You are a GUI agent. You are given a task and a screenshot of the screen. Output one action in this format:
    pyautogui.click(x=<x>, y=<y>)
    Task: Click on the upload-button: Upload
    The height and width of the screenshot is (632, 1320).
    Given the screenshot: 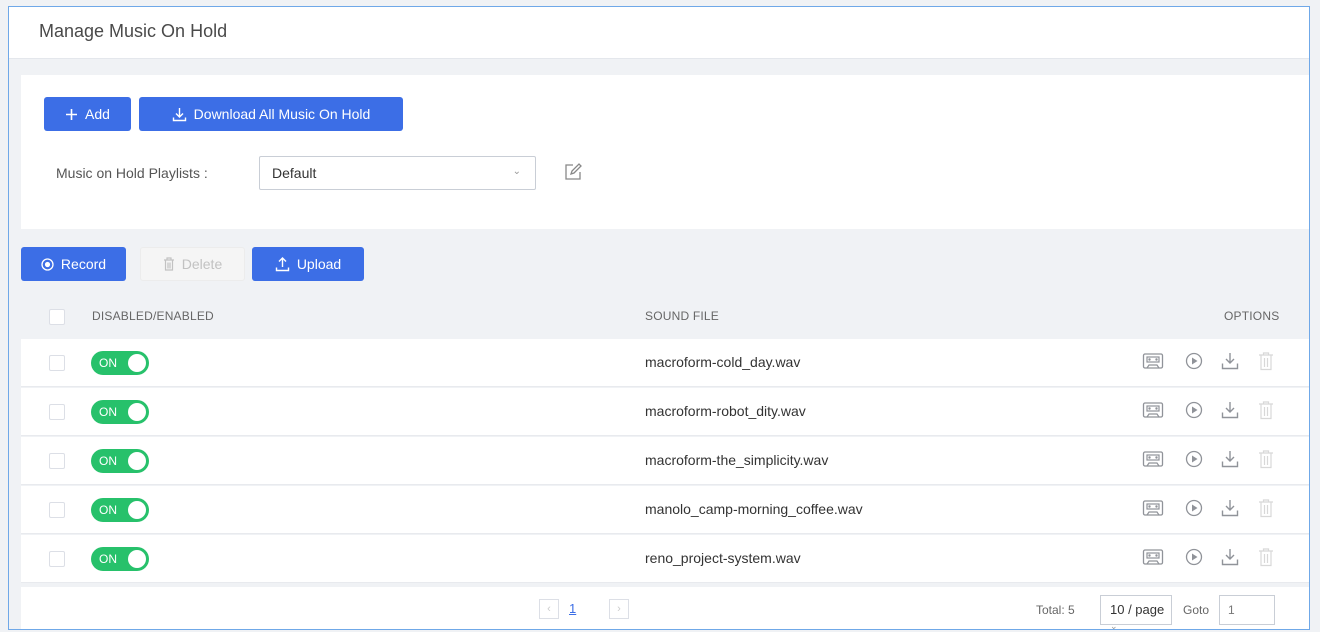 What is the action you would take?
    pyautogui.click(x=308, y=264)
    